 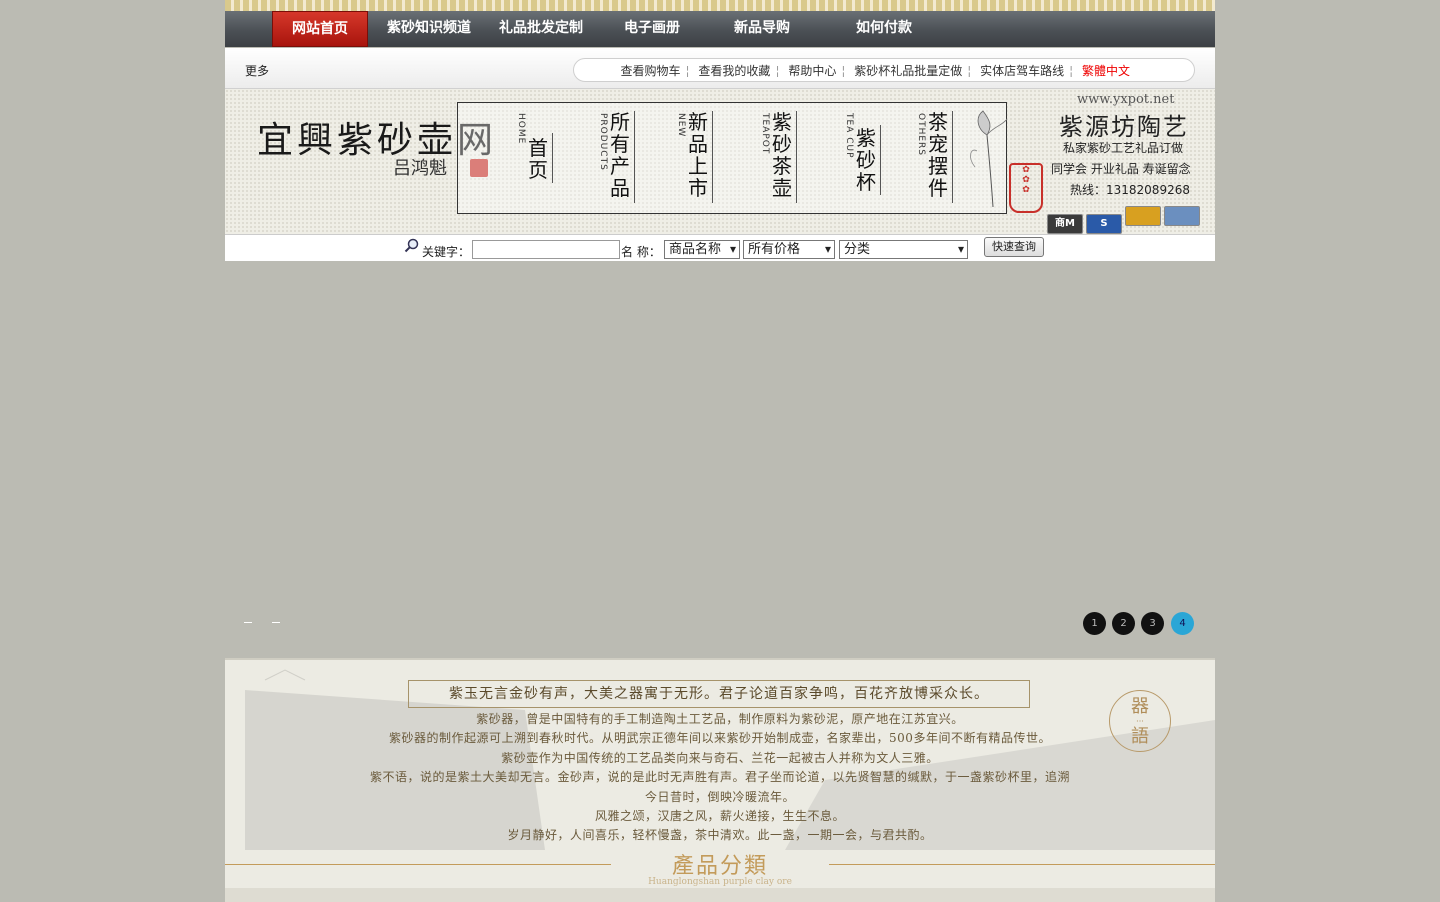 What do you see at coordinates (720, 882) in the screenshot?
I see `category-subtitle: Huanglongshan purple clay ore` at bounding box center [720, 882].